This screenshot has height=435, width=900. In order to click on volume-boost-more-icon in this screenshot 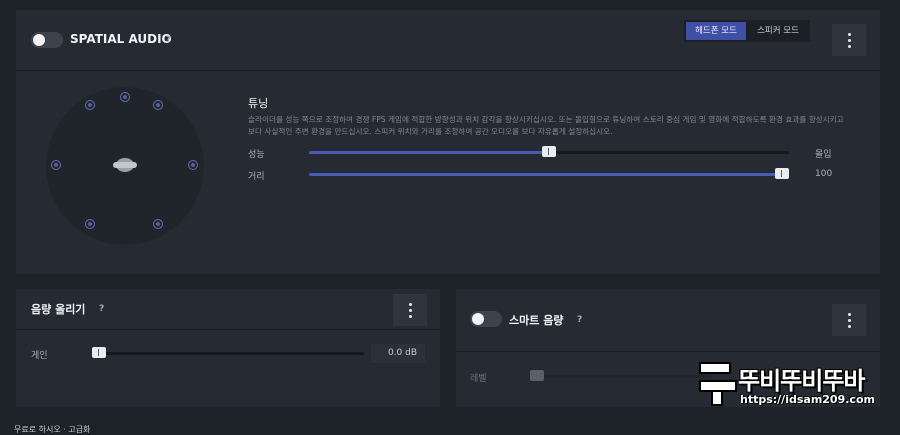, I will do `click(410, 310)`.